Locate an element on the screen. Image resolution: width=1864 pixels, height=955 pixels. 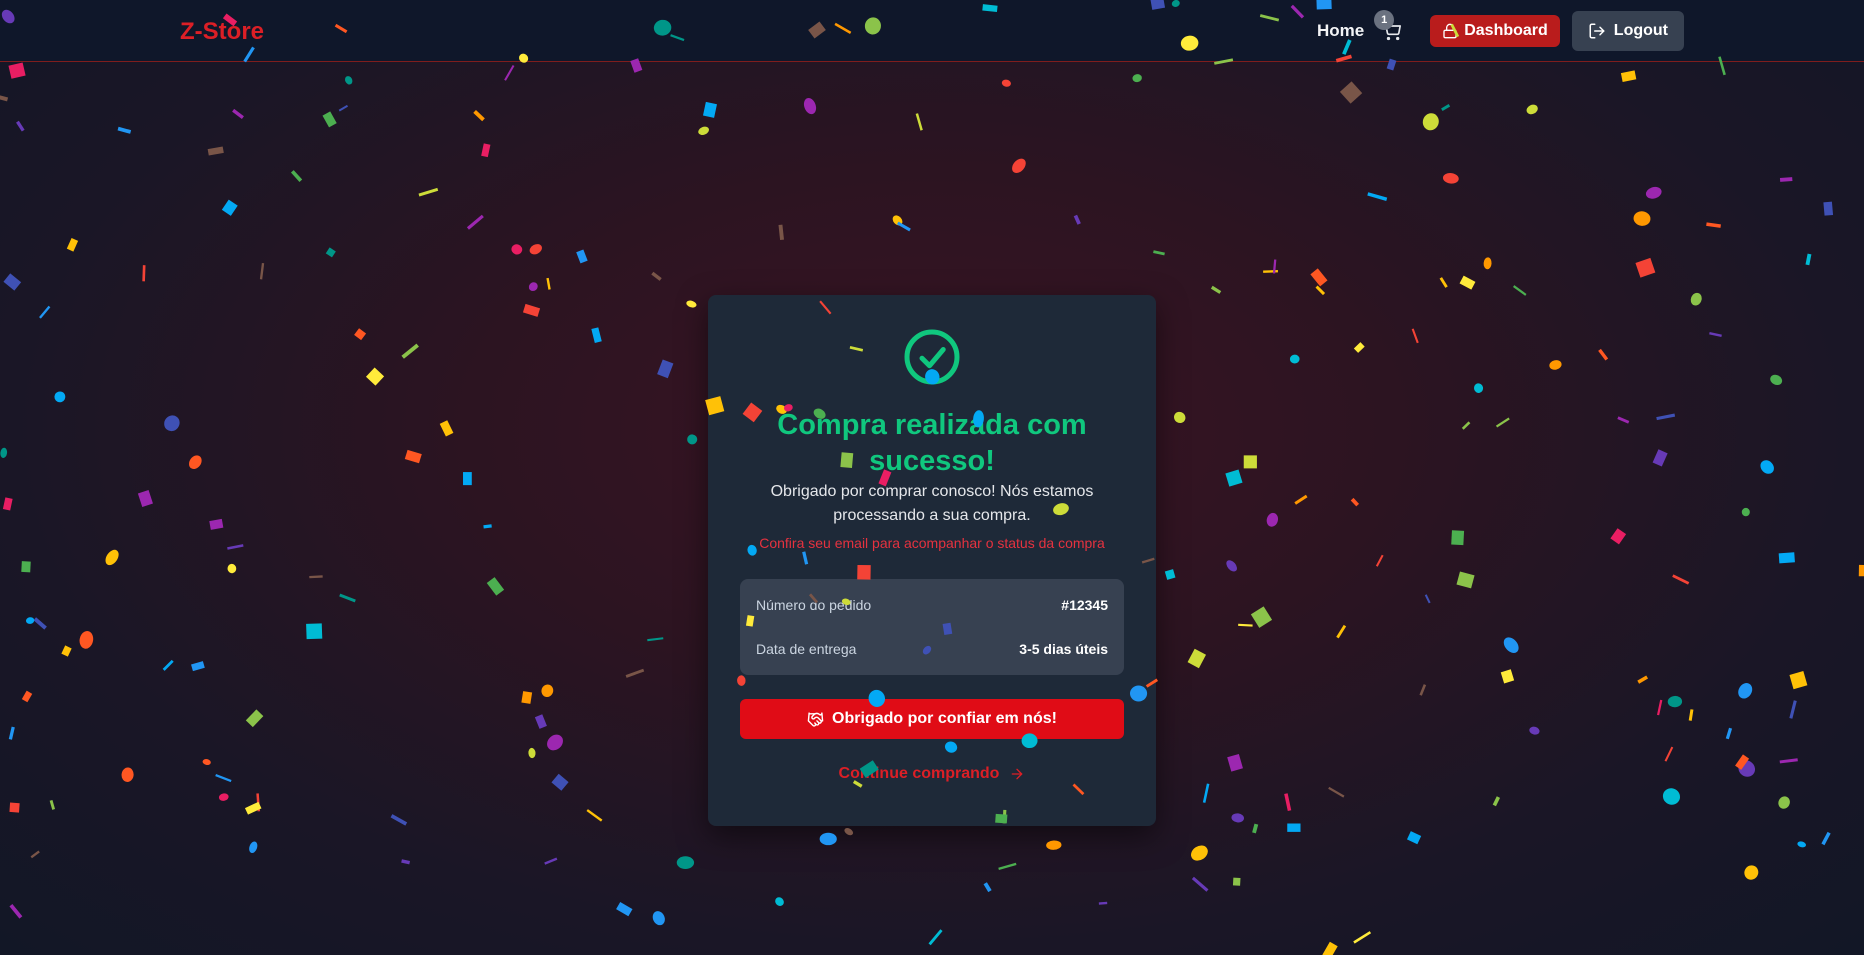
navbar: Z-Store Home 1 Dashboard Logout is located at coordinates (932, 31).